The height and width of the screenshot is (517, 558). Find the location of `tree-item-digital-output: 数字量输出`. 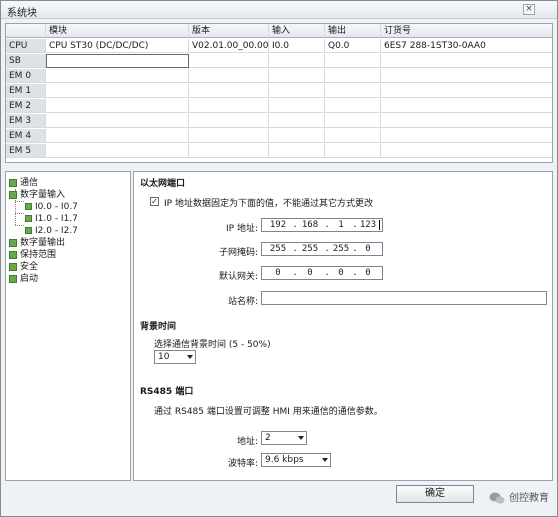

tree-item-digital-output: 数字量输出 is located at coordinates (37, 243).